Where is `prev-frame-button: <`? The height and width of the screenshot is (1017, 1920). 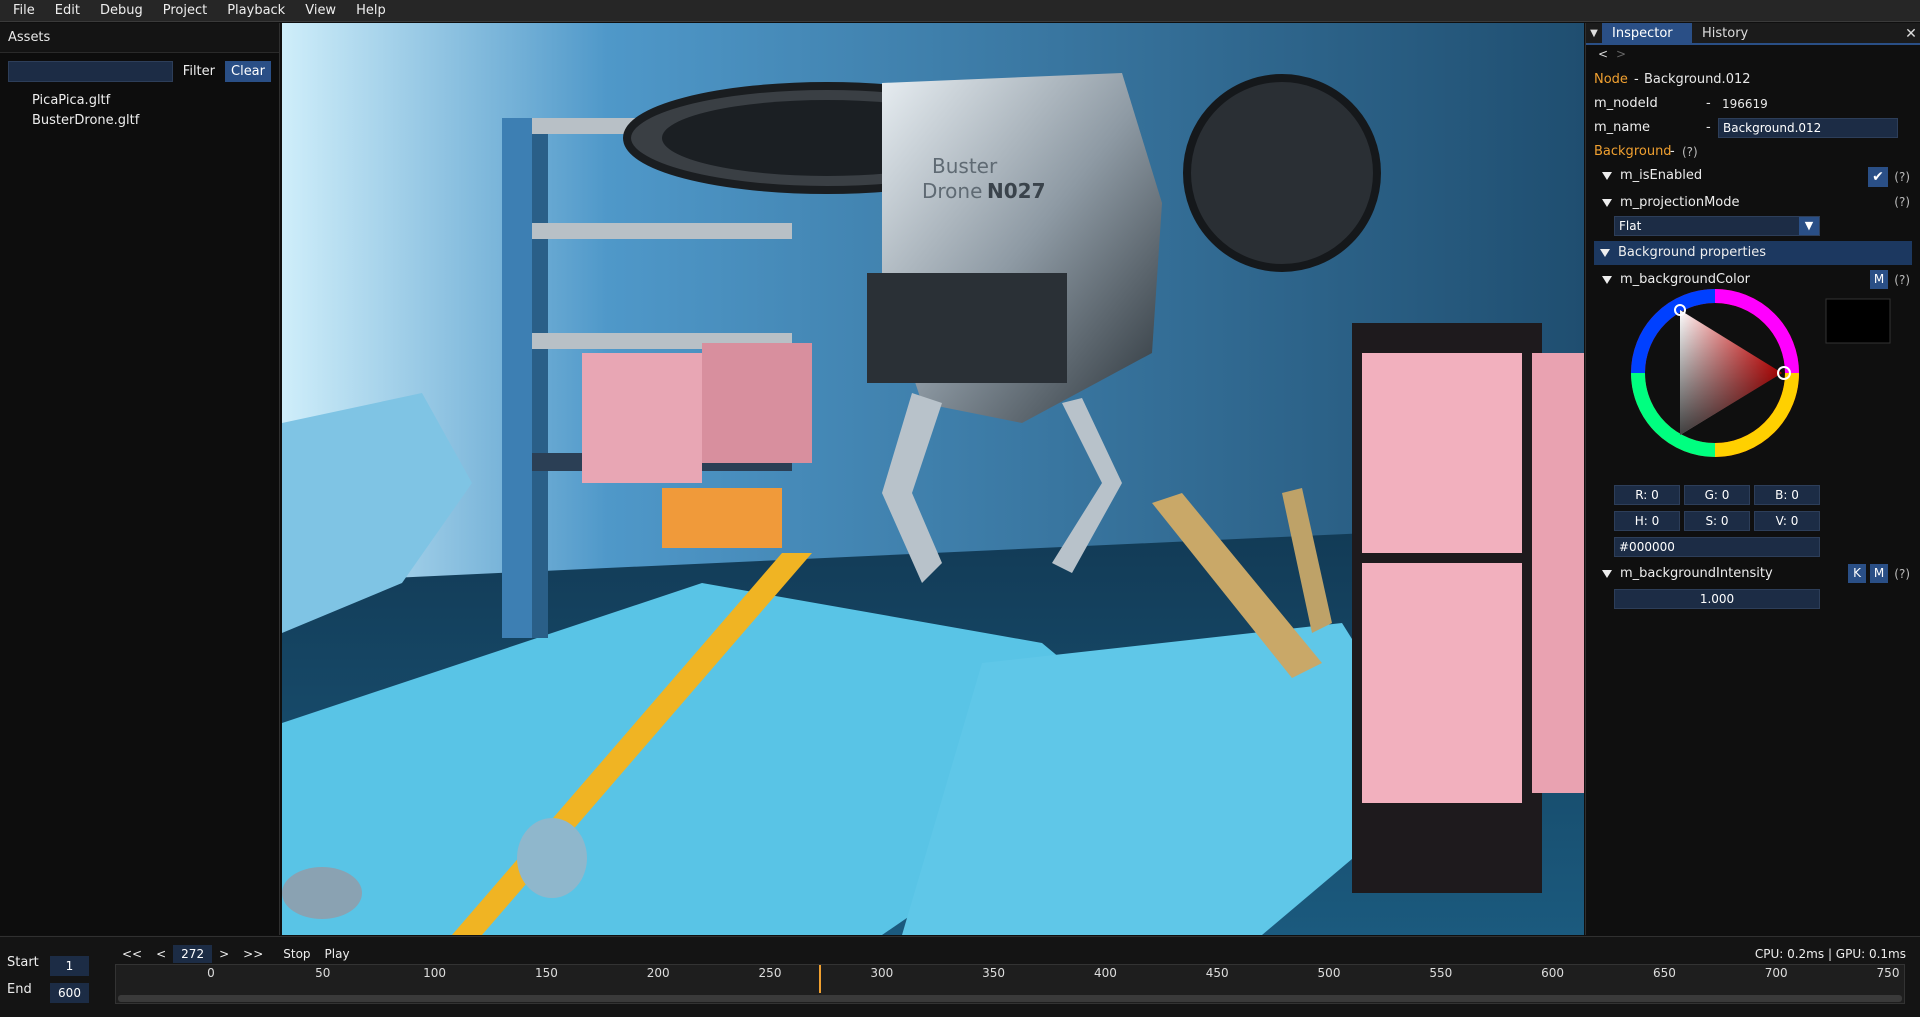 prev-frame-button: < is located at coordinates (161, 954).